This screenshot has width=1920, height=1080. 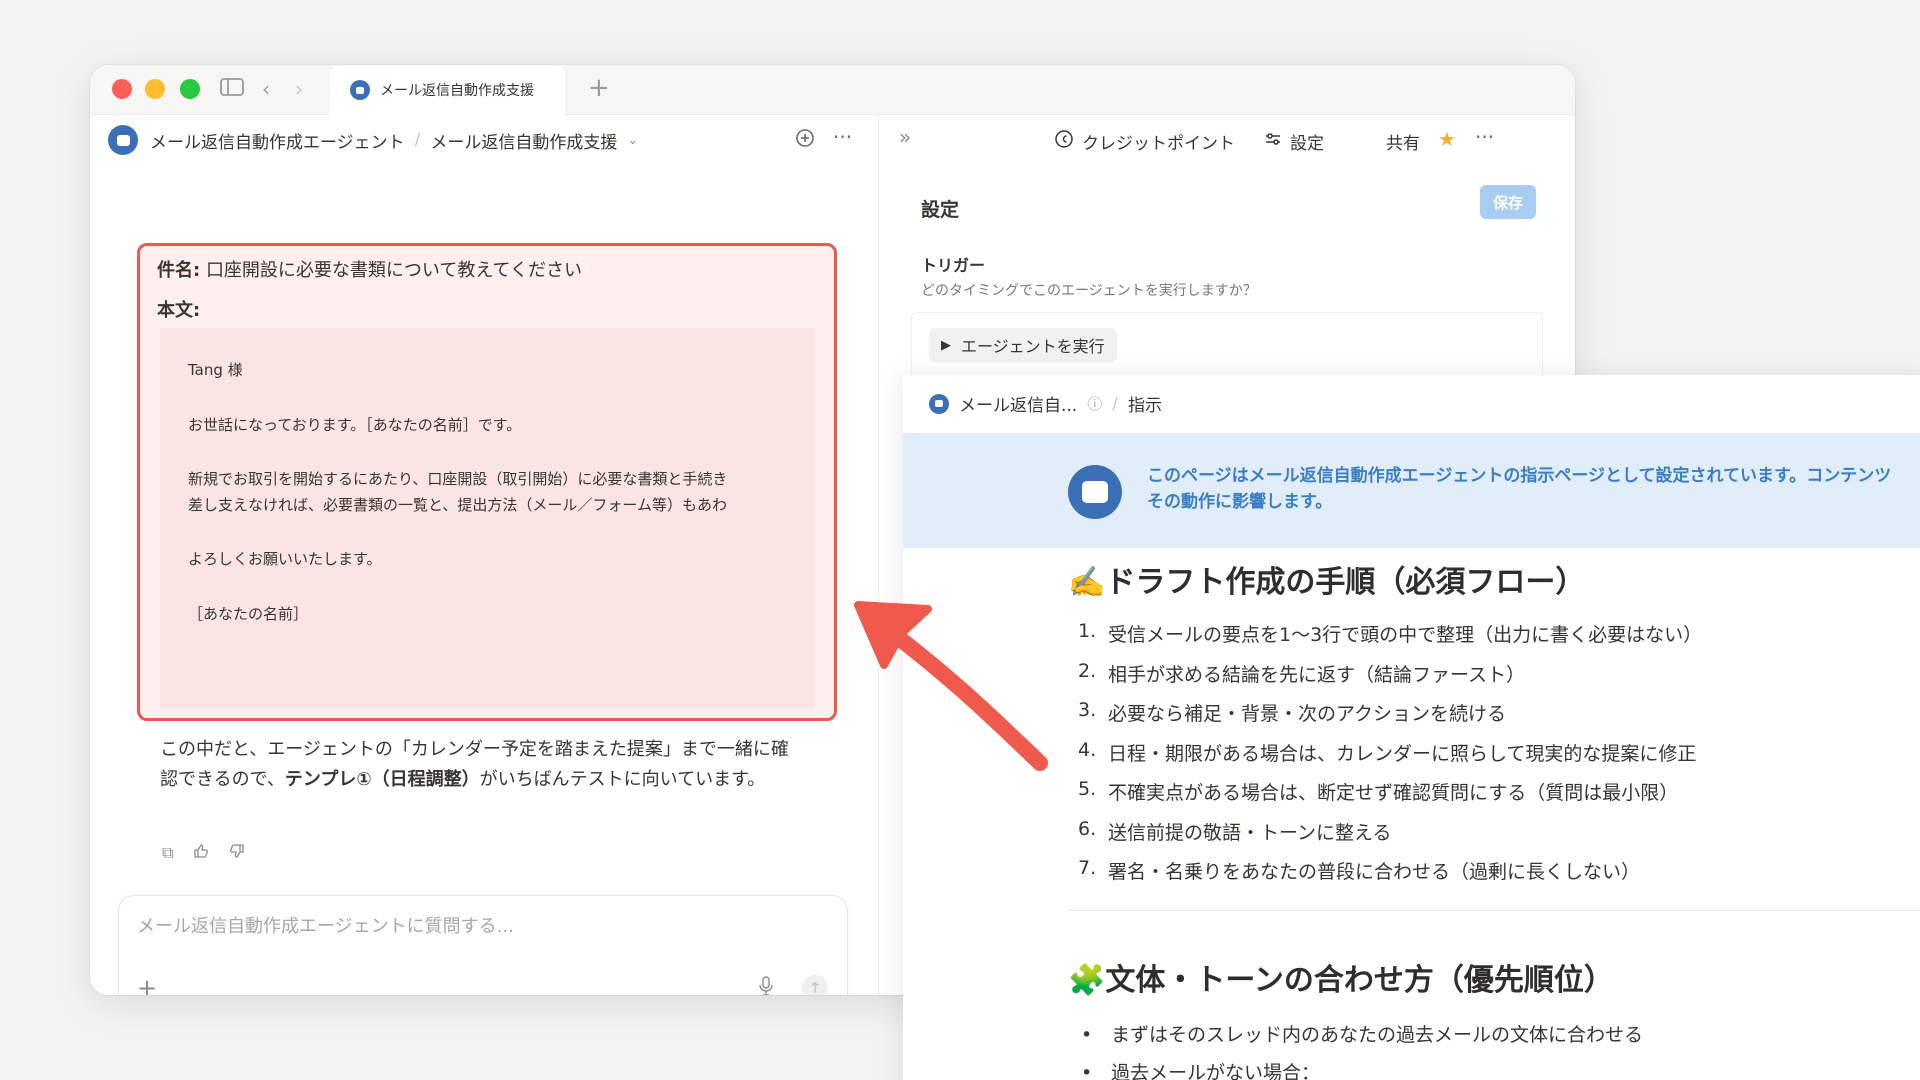 I want to click on step-item: 5. 不確実点がある場合は、断定せず確認質問にする（質問は最小限）, so click(x=1390, y=798).